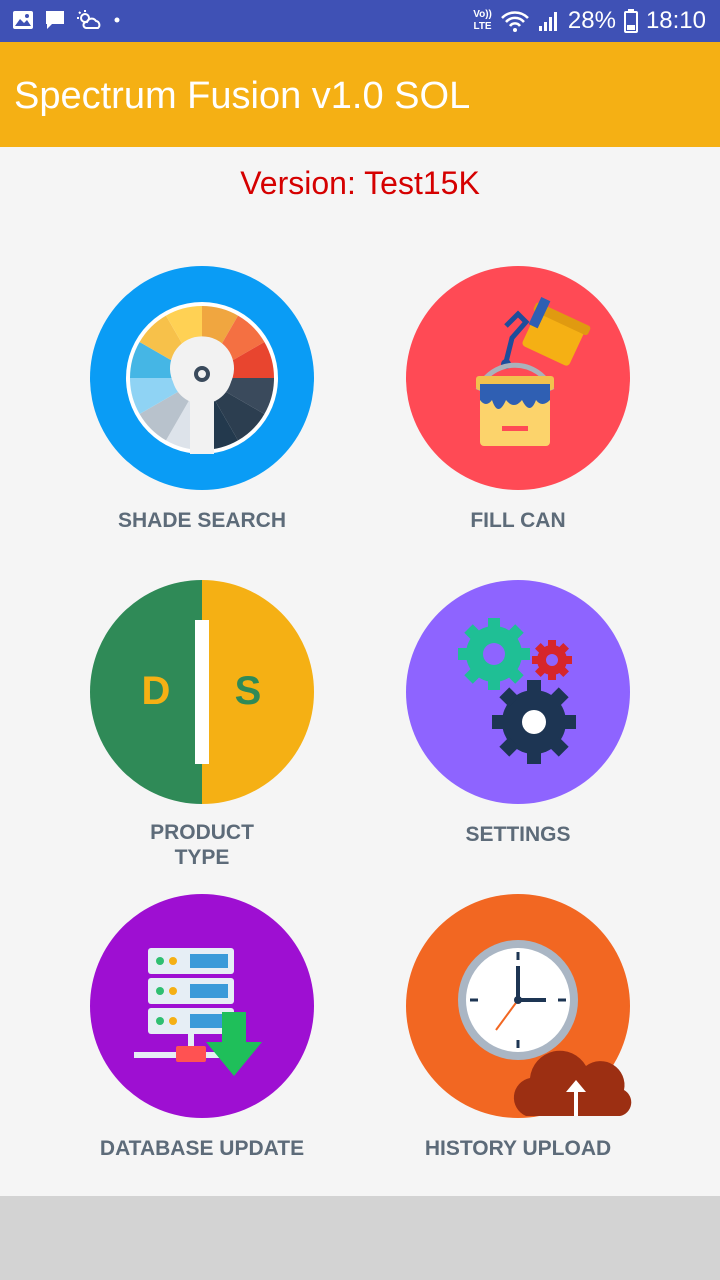  Describe the element at coordinates (630, 21) in the screenshot. I see `battery-icon` at that location.